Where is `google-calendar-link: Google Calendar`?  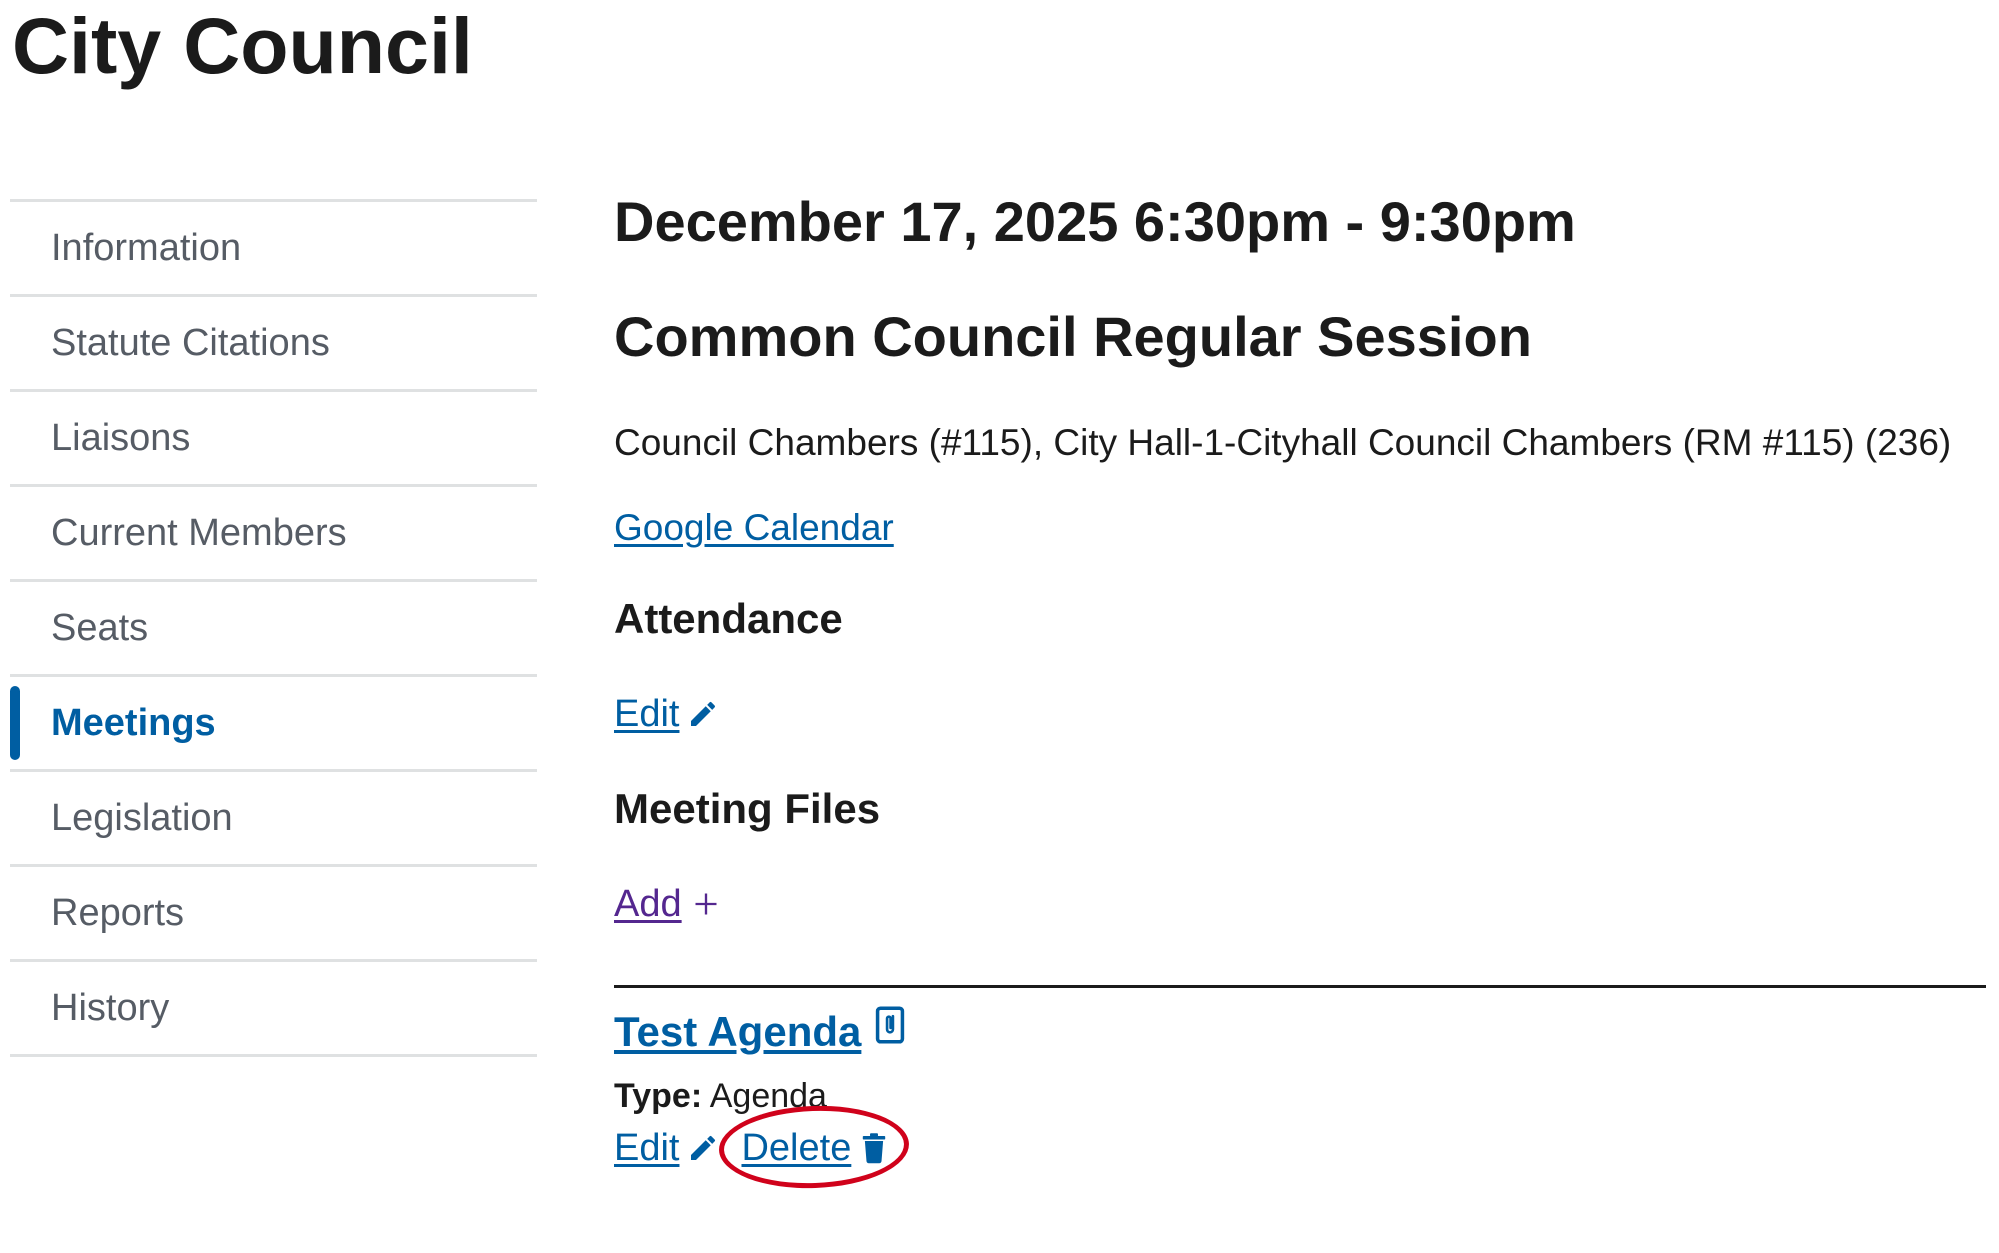
google-calendar-link: Google Calendar is located at coordinates (754, 528).